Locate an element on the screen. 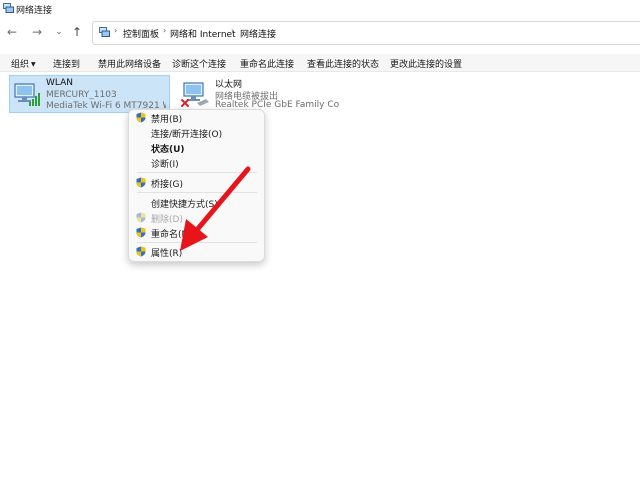 This screenshot has width=640, height=480. menu-item-label: 禁用(B) is located at coordinates (167, 120).